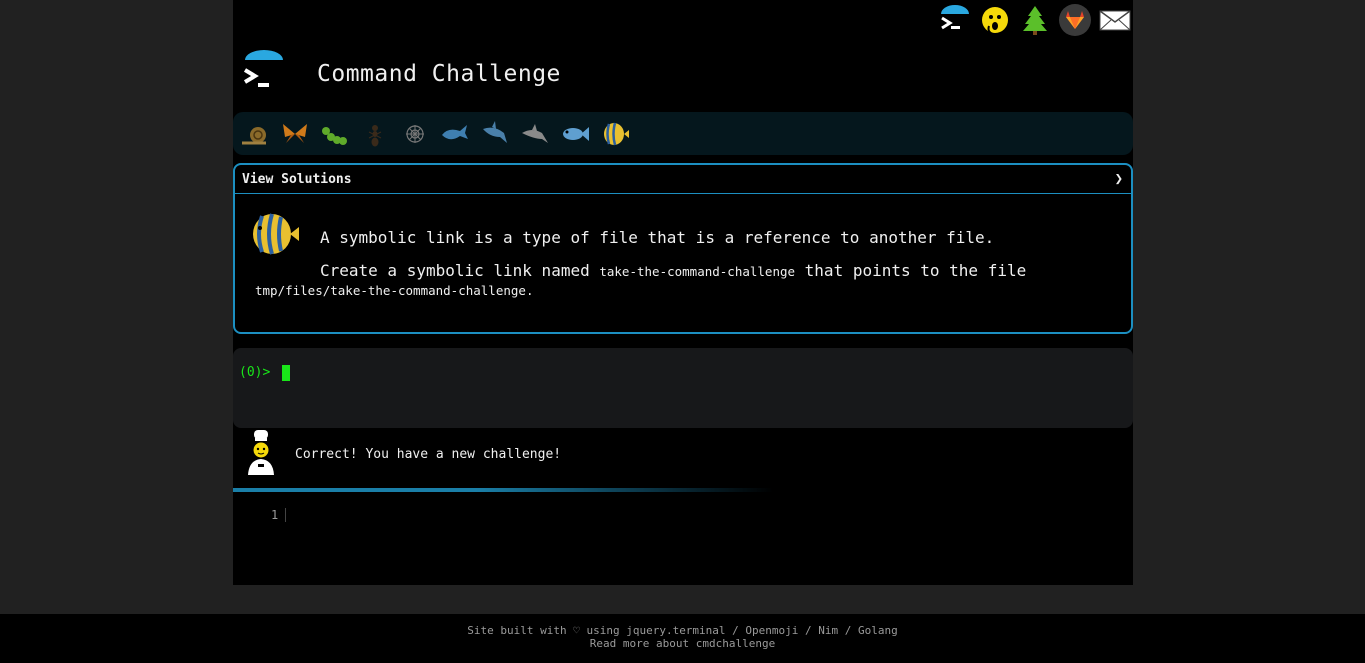 Image resolution: width=1365 pixels, height=663 pixels. What do you see at coordinates (460, 270) in the screenshot?
I see `instruction-prefix: Create a symbolic link named` at bounding box center [460, 270].